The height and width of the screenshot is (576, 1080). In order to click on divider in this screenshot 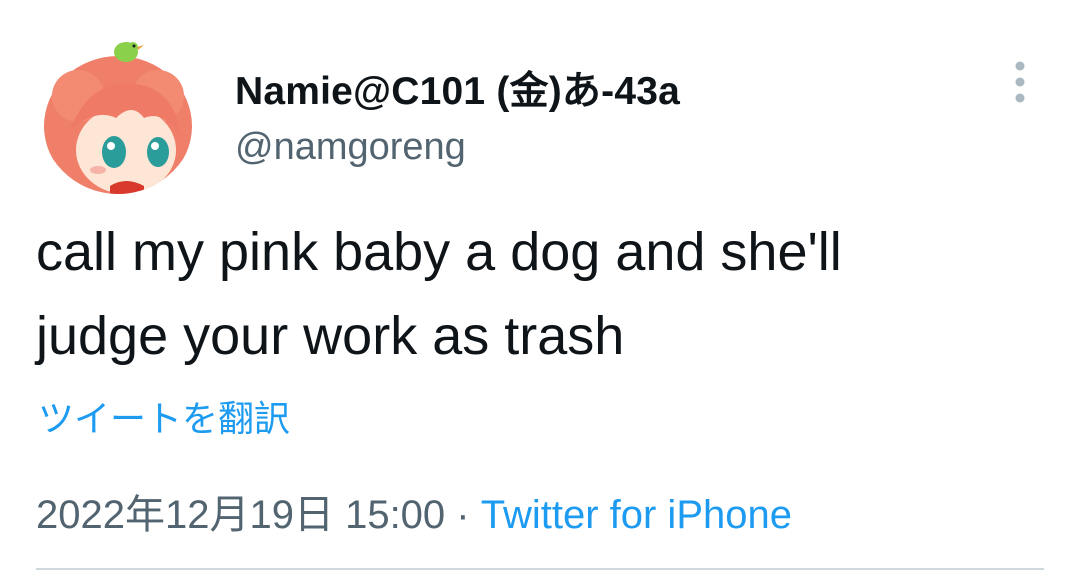, I will do `click(540, 569)`.